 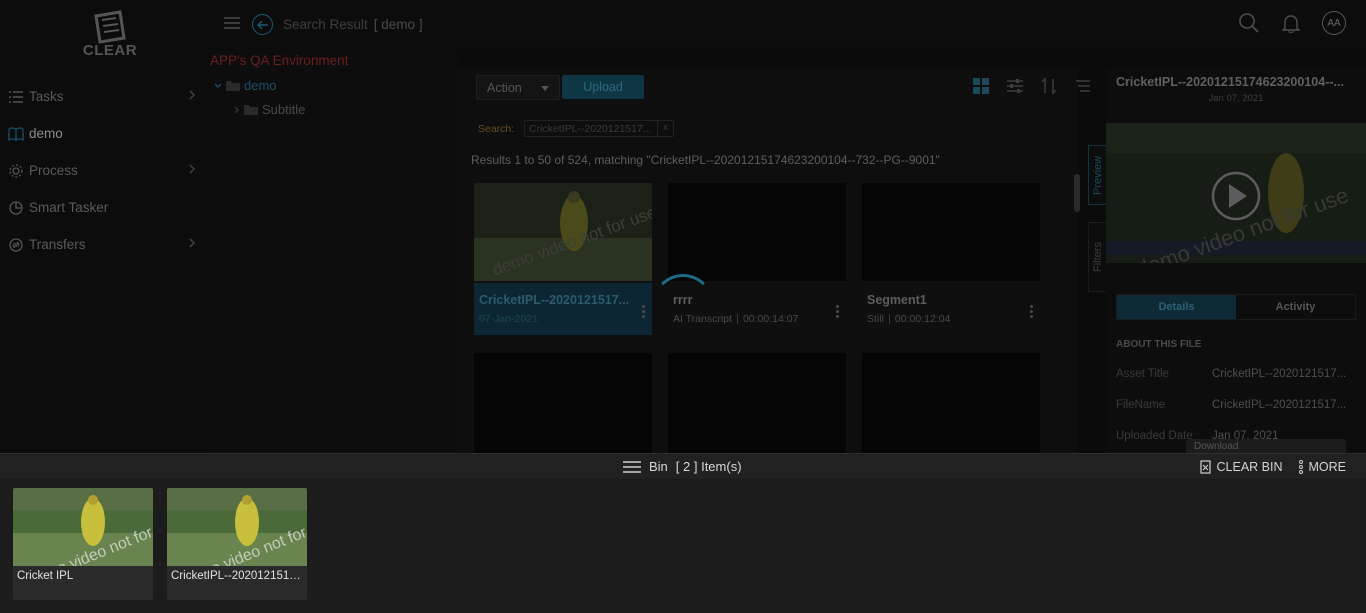 What do you see at coordinates (1154, 436) in the screenshot?
I see `detail-key: Uploaded Date` at bounding box center [1154, 436].